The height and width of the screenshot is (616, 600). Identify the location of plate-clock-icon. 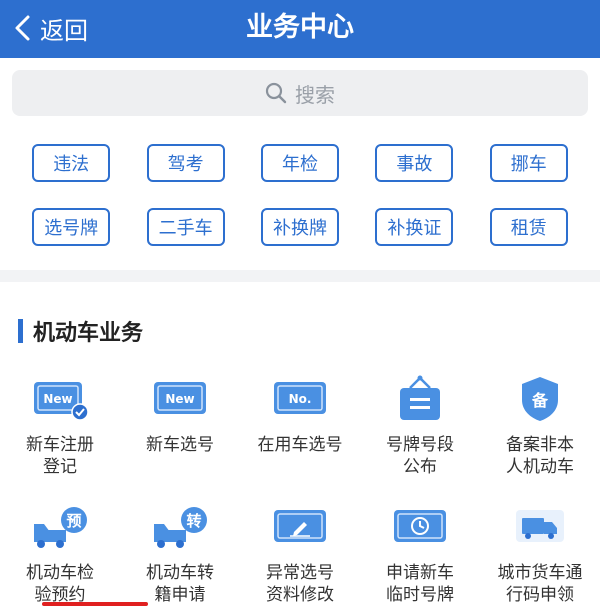
(420, 526).